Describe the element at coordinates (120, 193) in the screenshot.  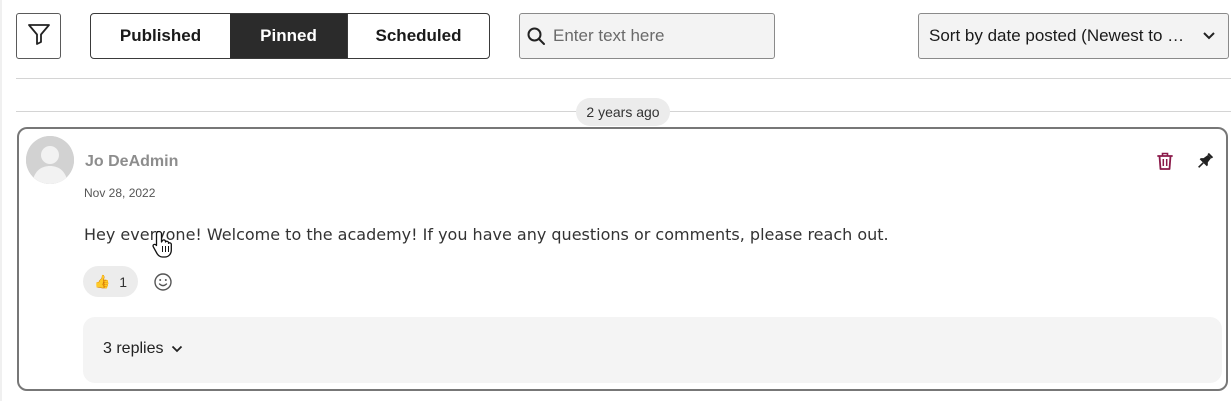
I see `post-date: Nov 28, 2022` at that location.